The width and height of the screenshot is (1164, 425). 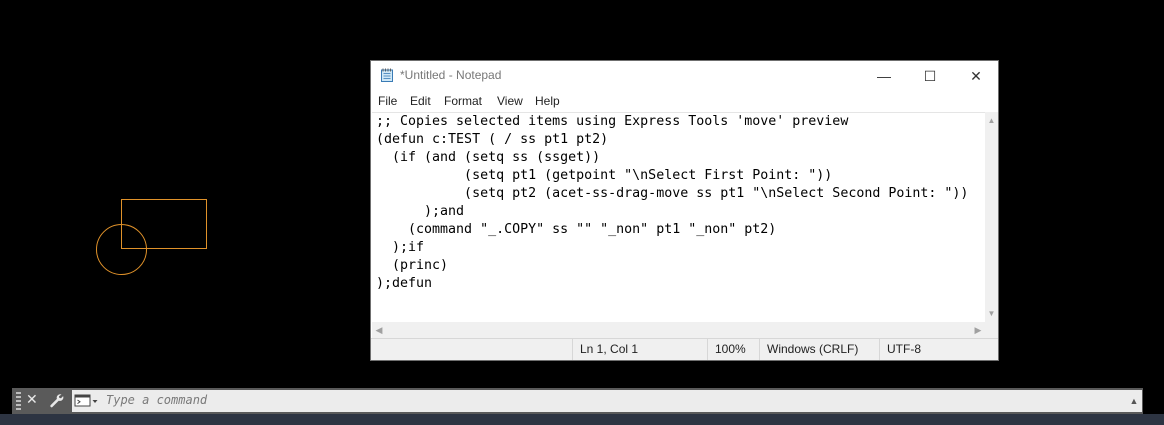 I want to click on bottom-status-strip, so click(x=582, y=419).